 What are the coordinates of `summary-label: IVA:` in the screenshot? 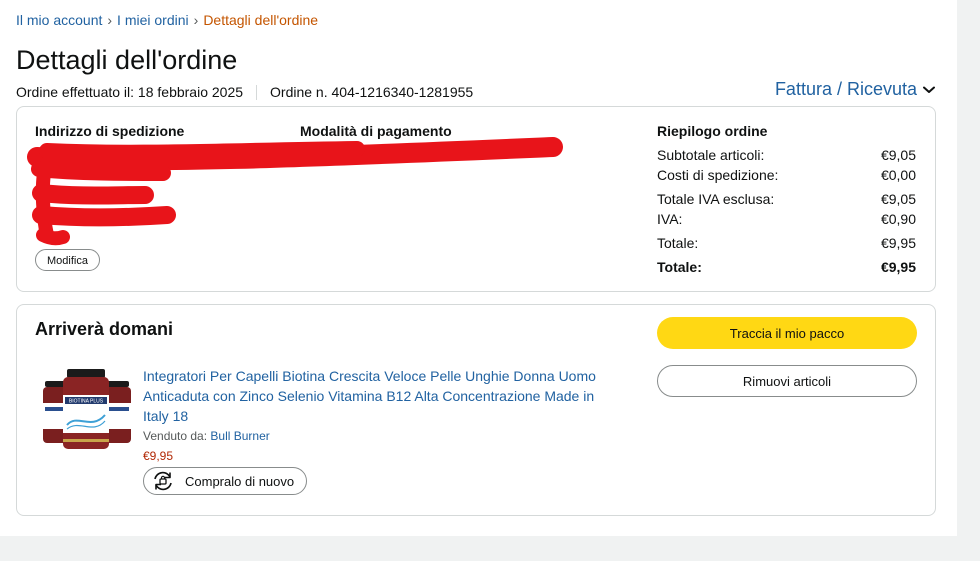 It's located at (670, 219).